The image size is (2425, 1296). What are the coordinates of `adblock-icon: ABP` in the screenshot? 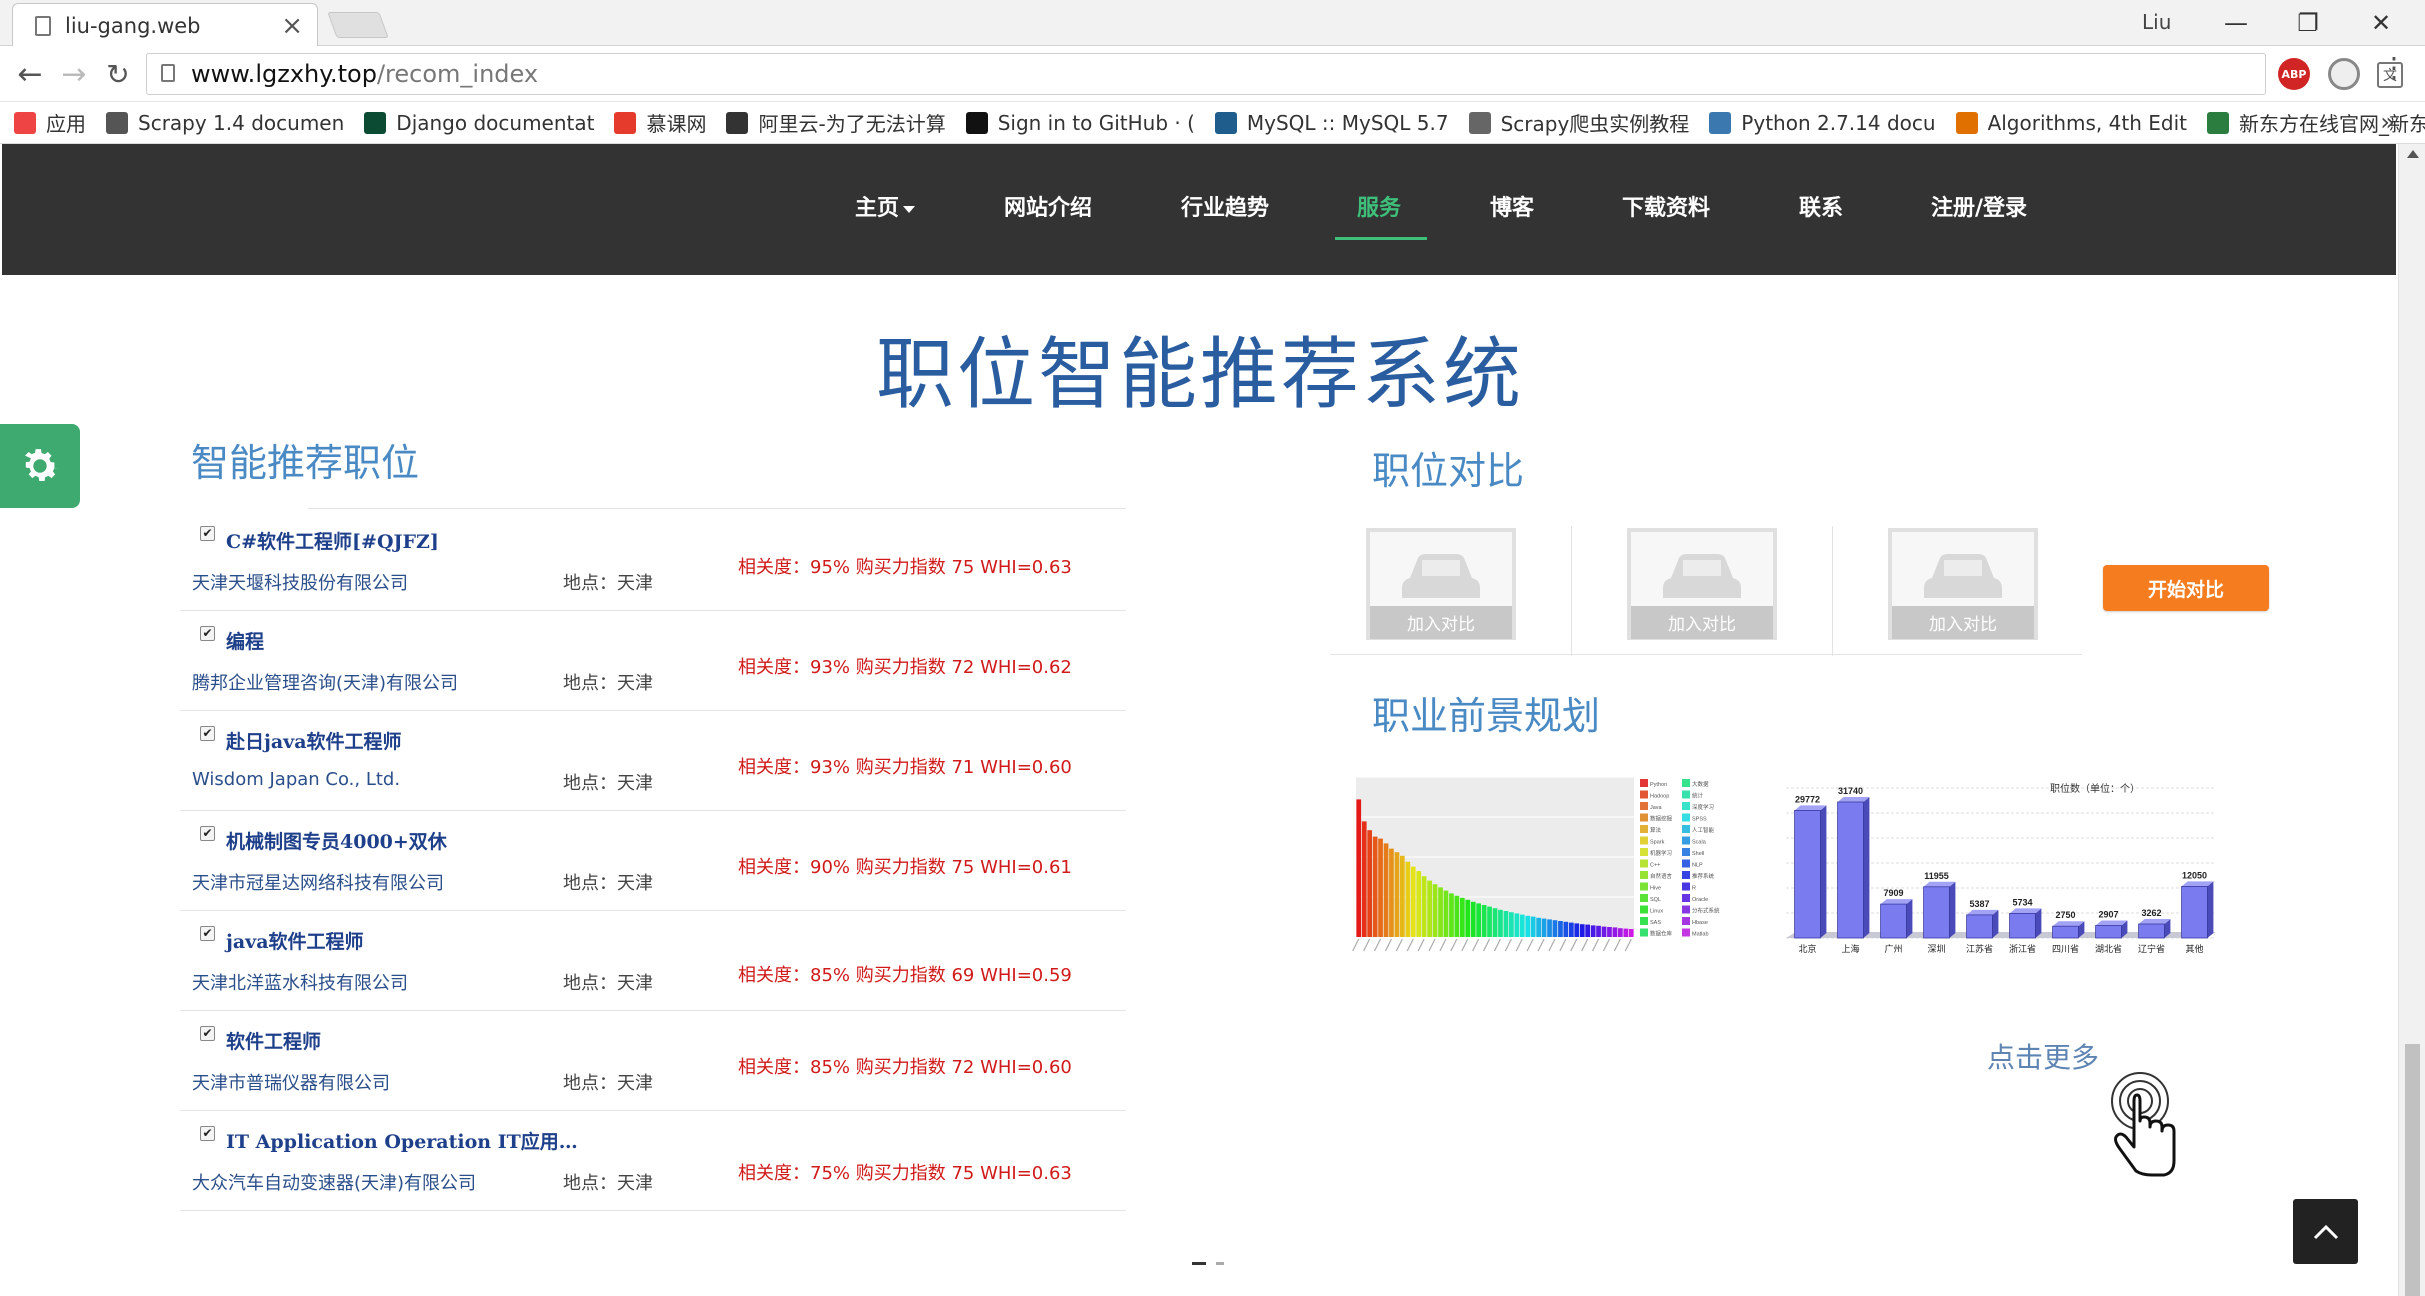 It's located at (2294, 74).